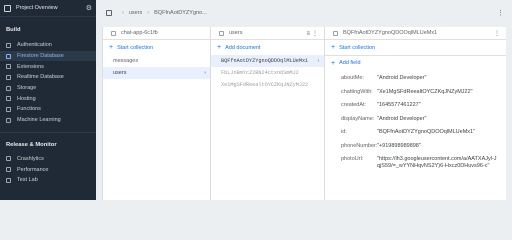 The width and height of the screenshot is (512, 240). I want to click on button-label: Add field, so click(350, 63).